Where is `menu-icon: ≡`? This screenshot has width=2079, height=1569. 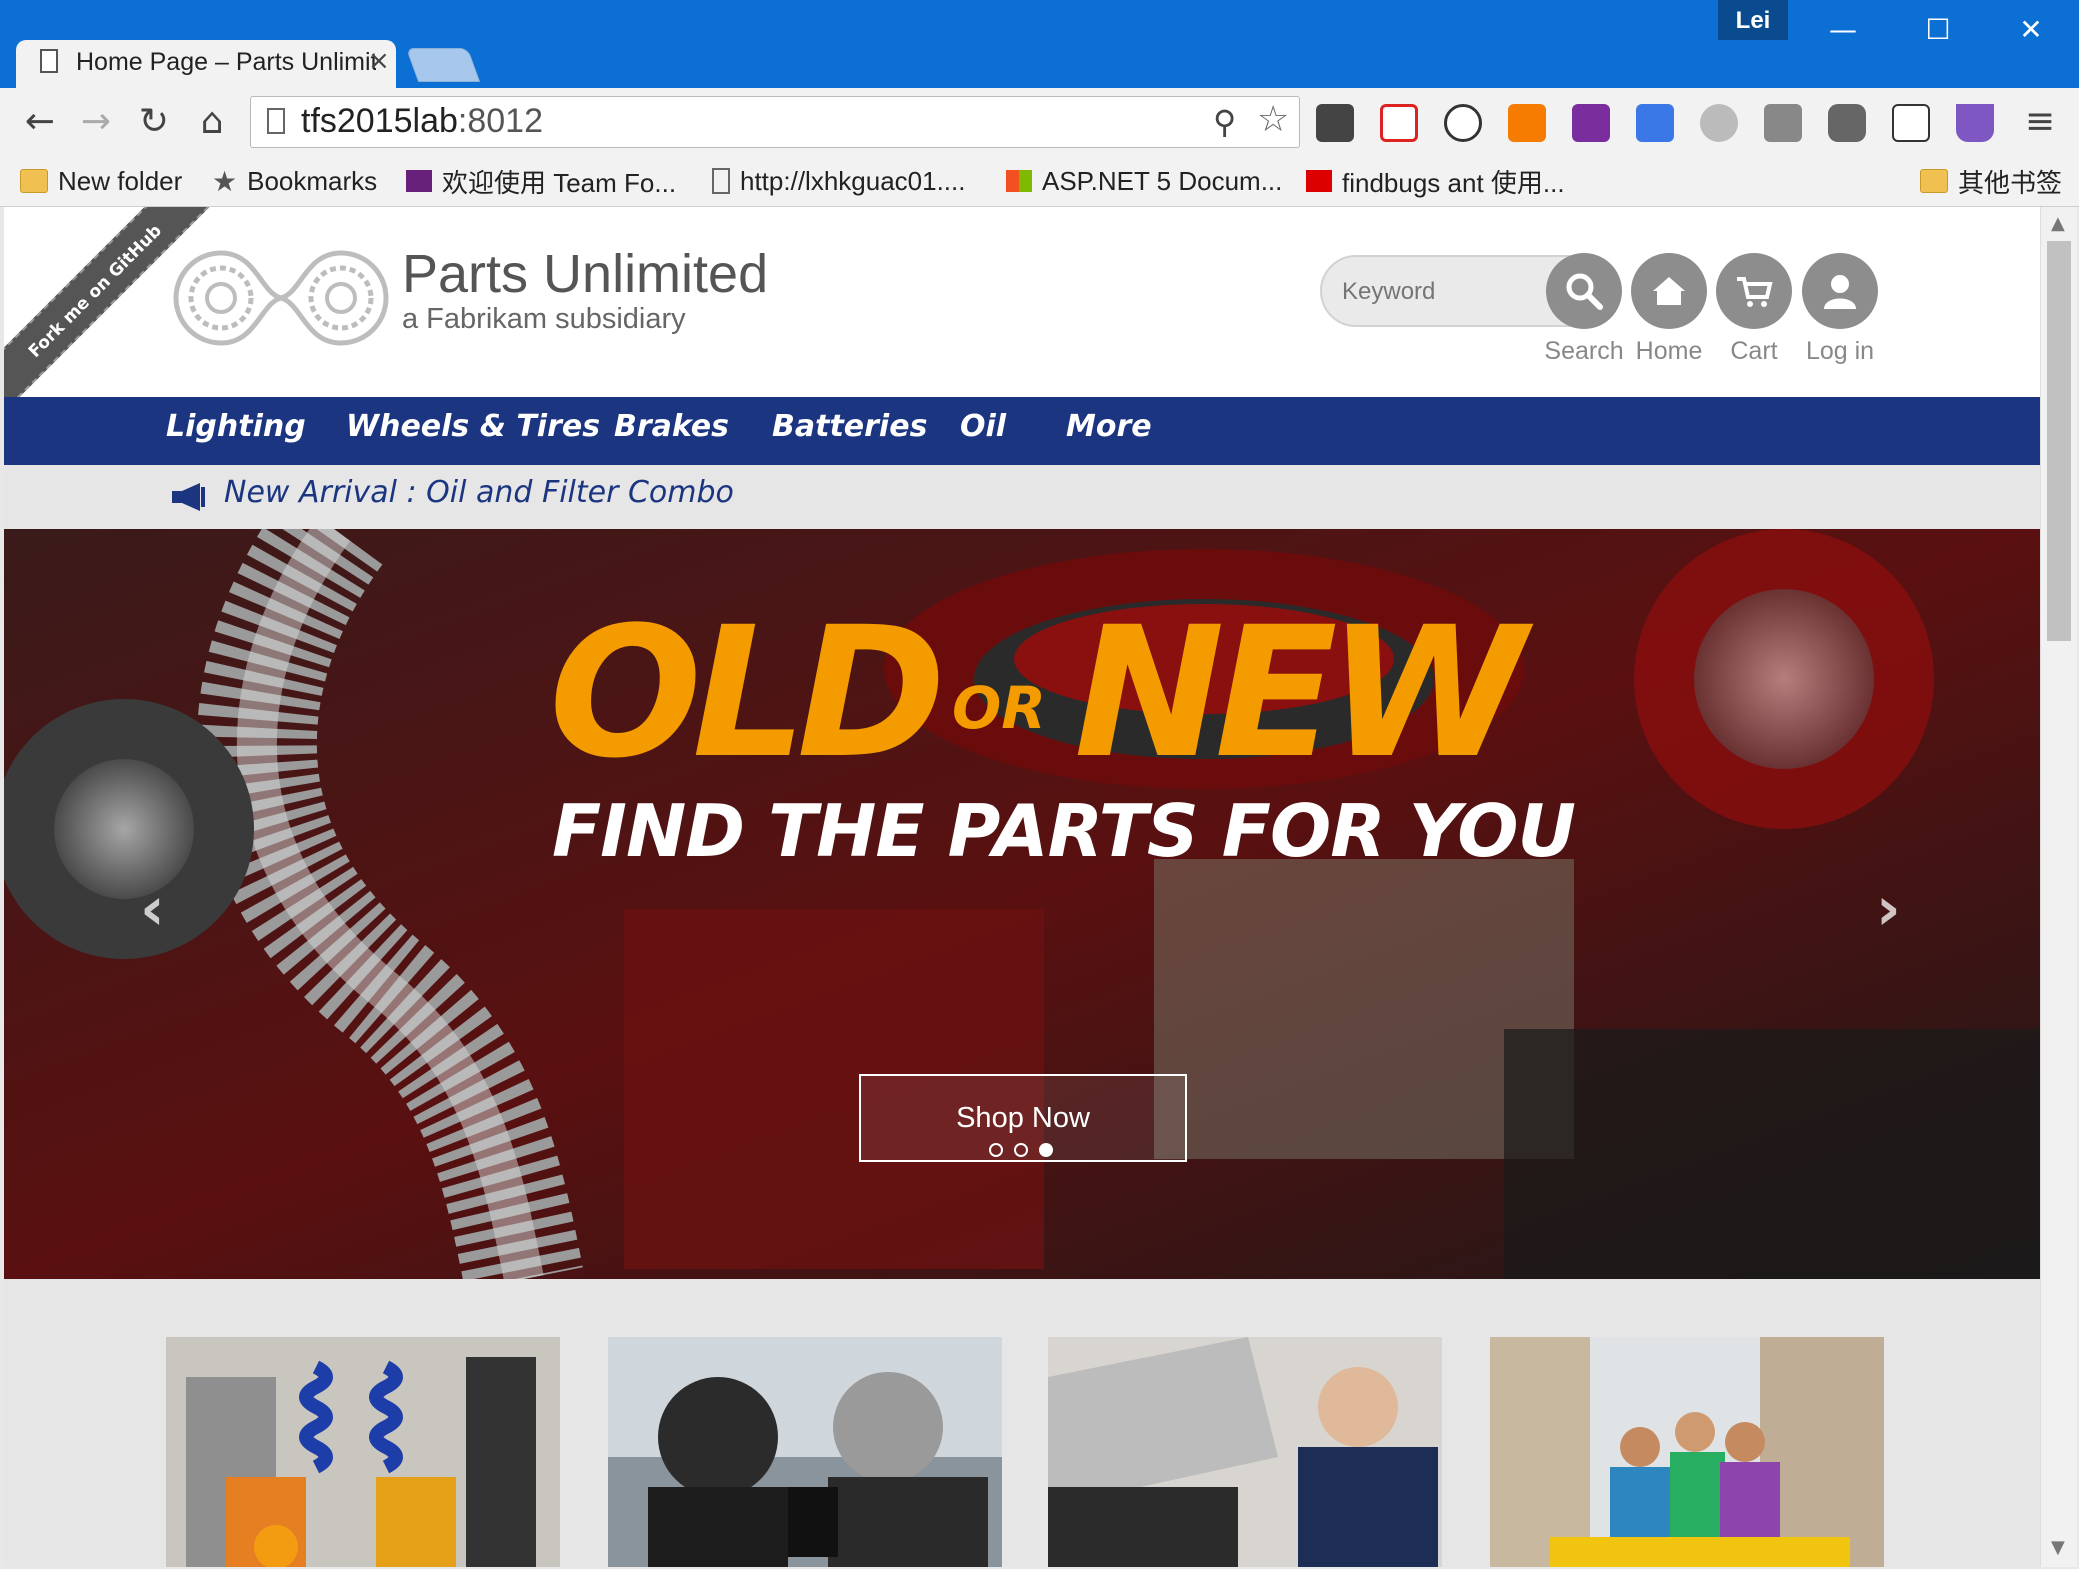 menu-icon: ≡ is located at coordinates (2040, 122).